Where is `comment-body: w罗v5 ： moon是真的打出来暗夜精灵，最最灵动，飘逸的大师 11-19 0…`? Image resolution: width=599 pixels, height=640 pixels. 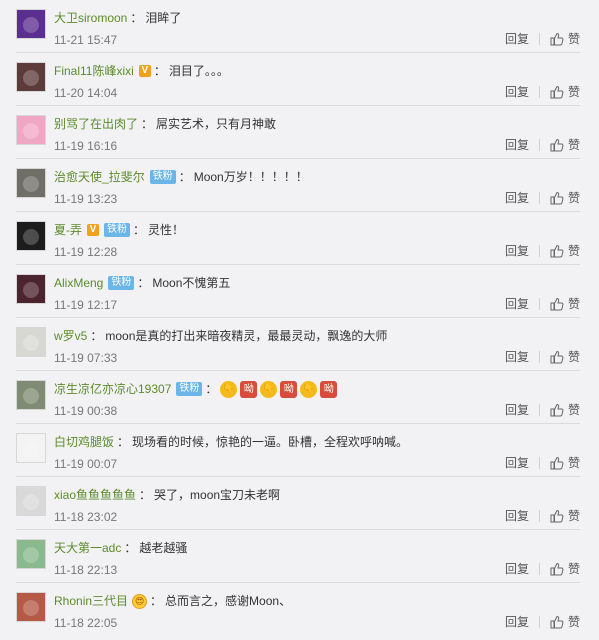
comment-body: w罗v5 ： moon是真的打出来暗夜精灵，最最灵动，飘逸的大师 11-19 0… is located at coordinates (317, 348).